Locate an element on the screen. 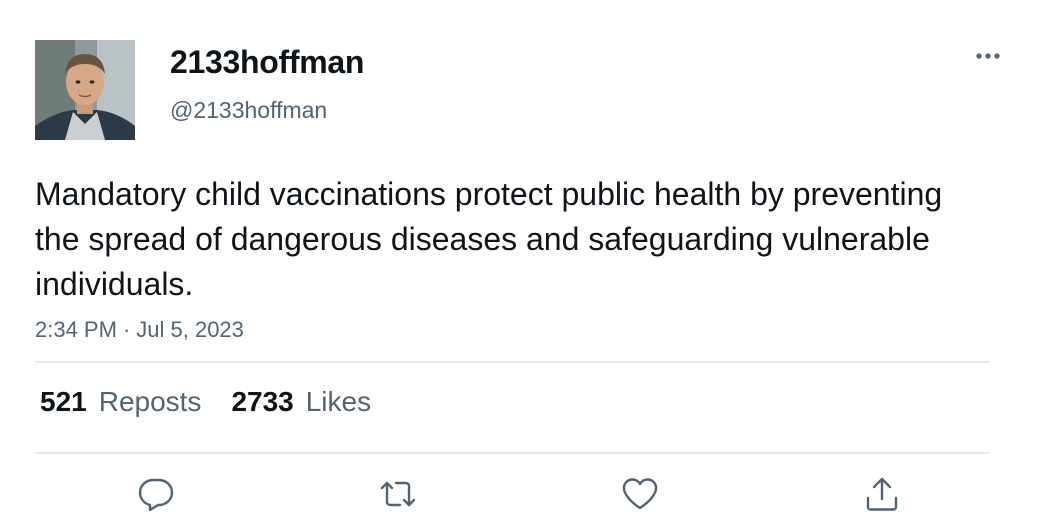 This screenshot has width=1050, height=525. avatar-image is located at coordinates (85, 90).